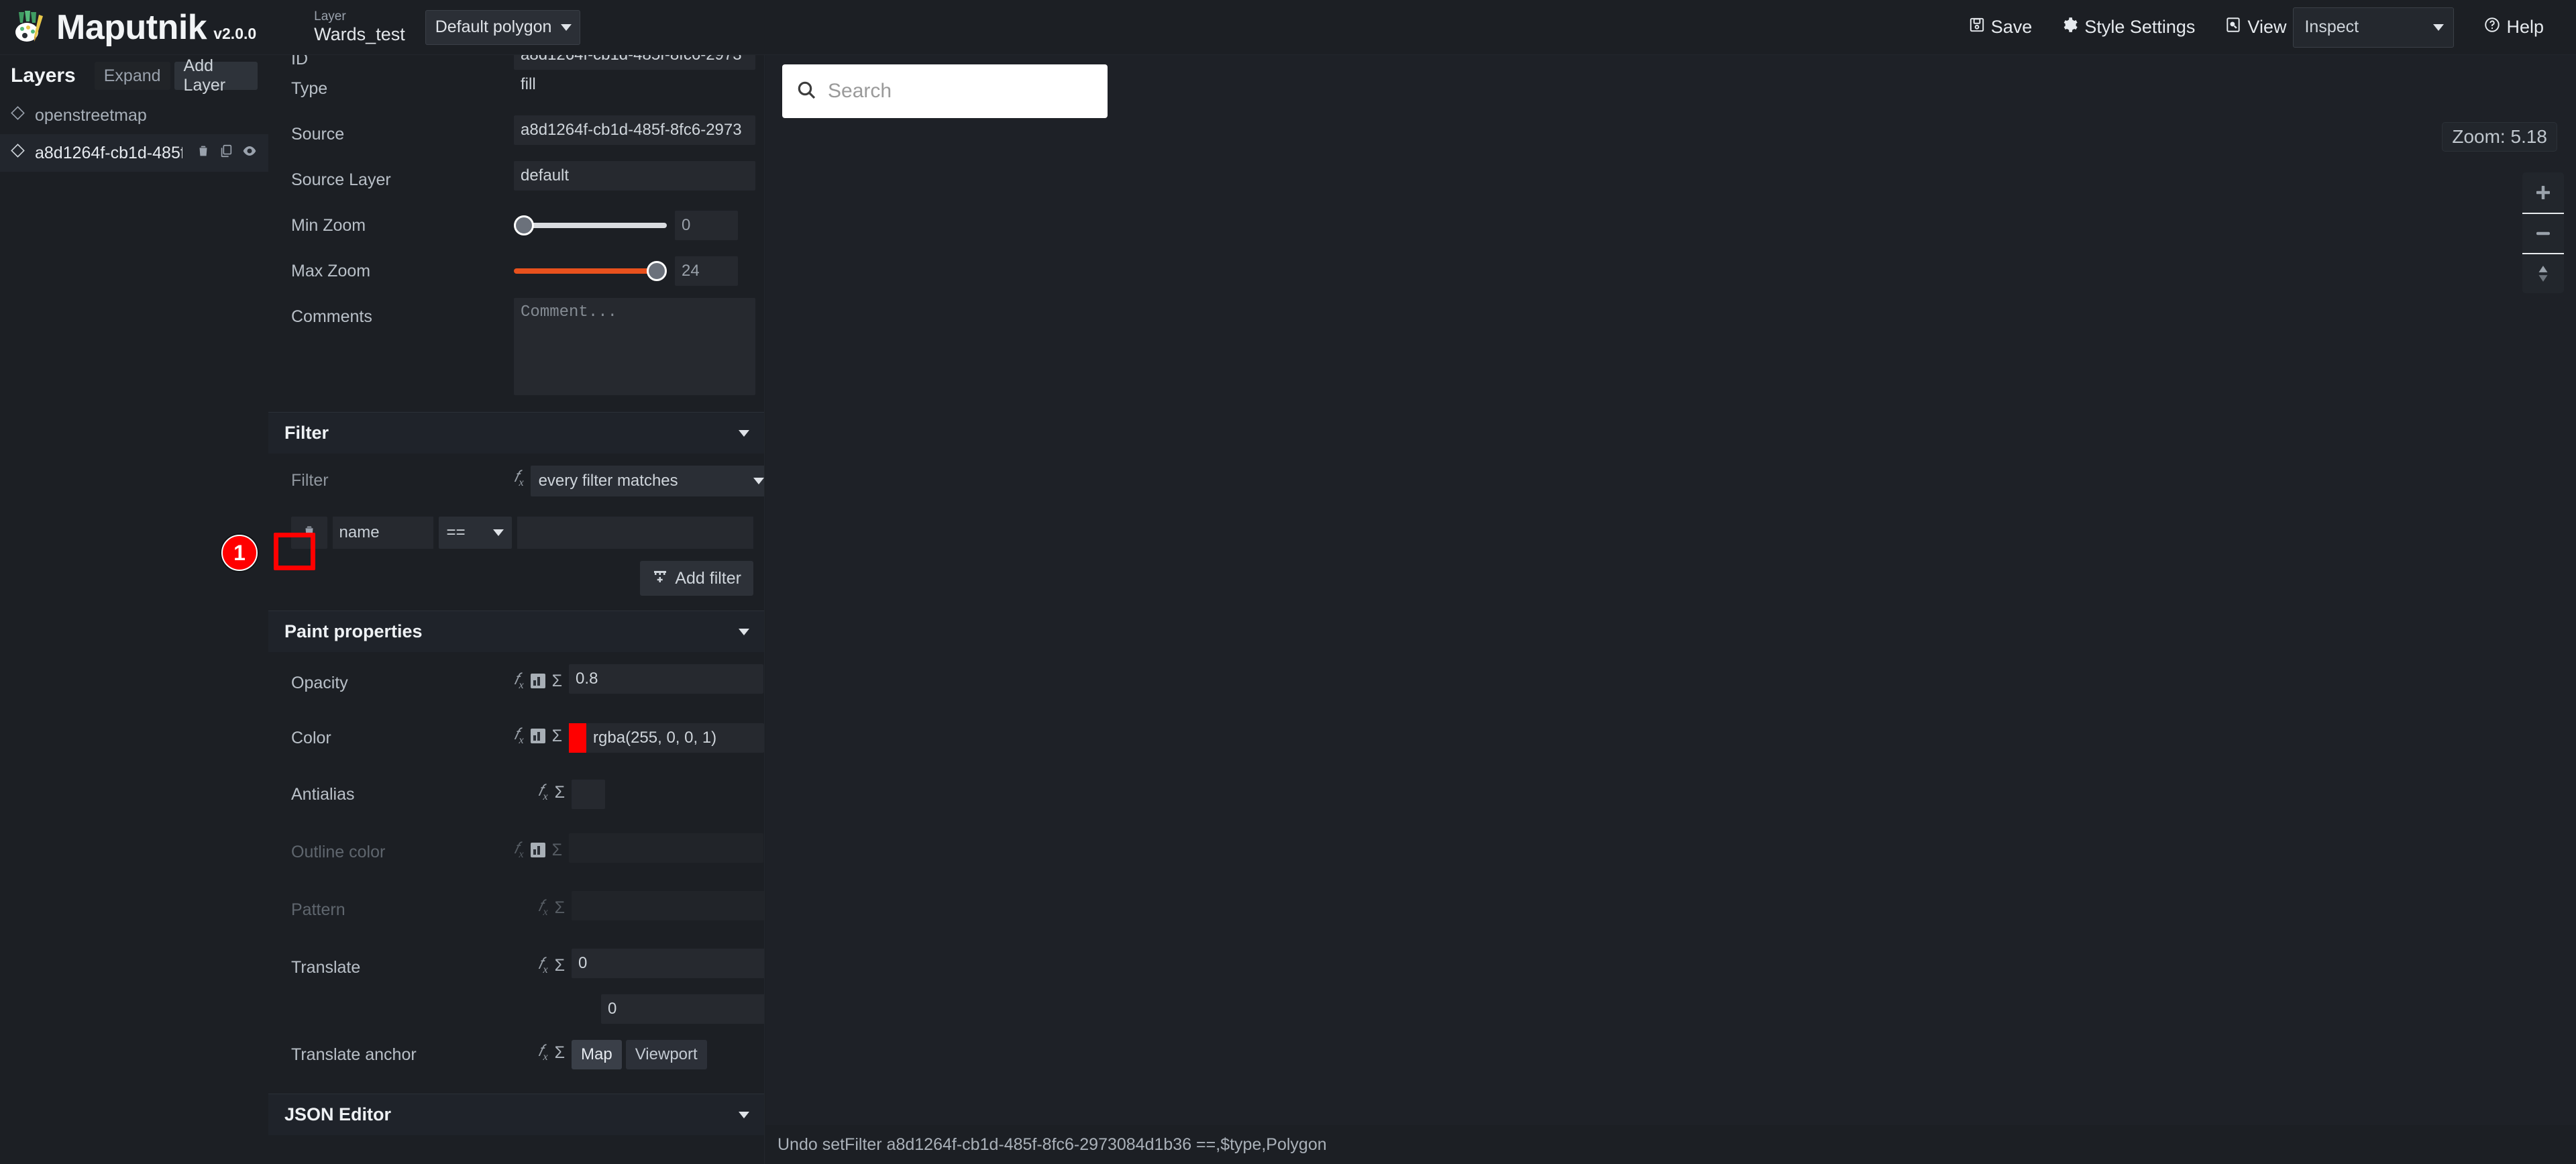 This screenshot has width=2576, height=1164. What do you see at coordinates (706, 271) in the screenshot?
I see `max-zoom-input` at bounding box center [706, 271].